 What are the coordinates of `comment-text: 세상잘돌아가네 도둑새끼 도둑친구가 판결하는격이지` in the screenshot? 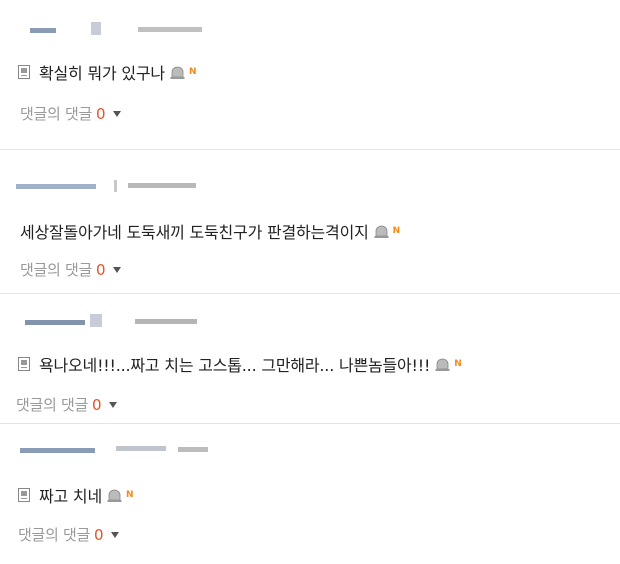 It's located at (194, 232).